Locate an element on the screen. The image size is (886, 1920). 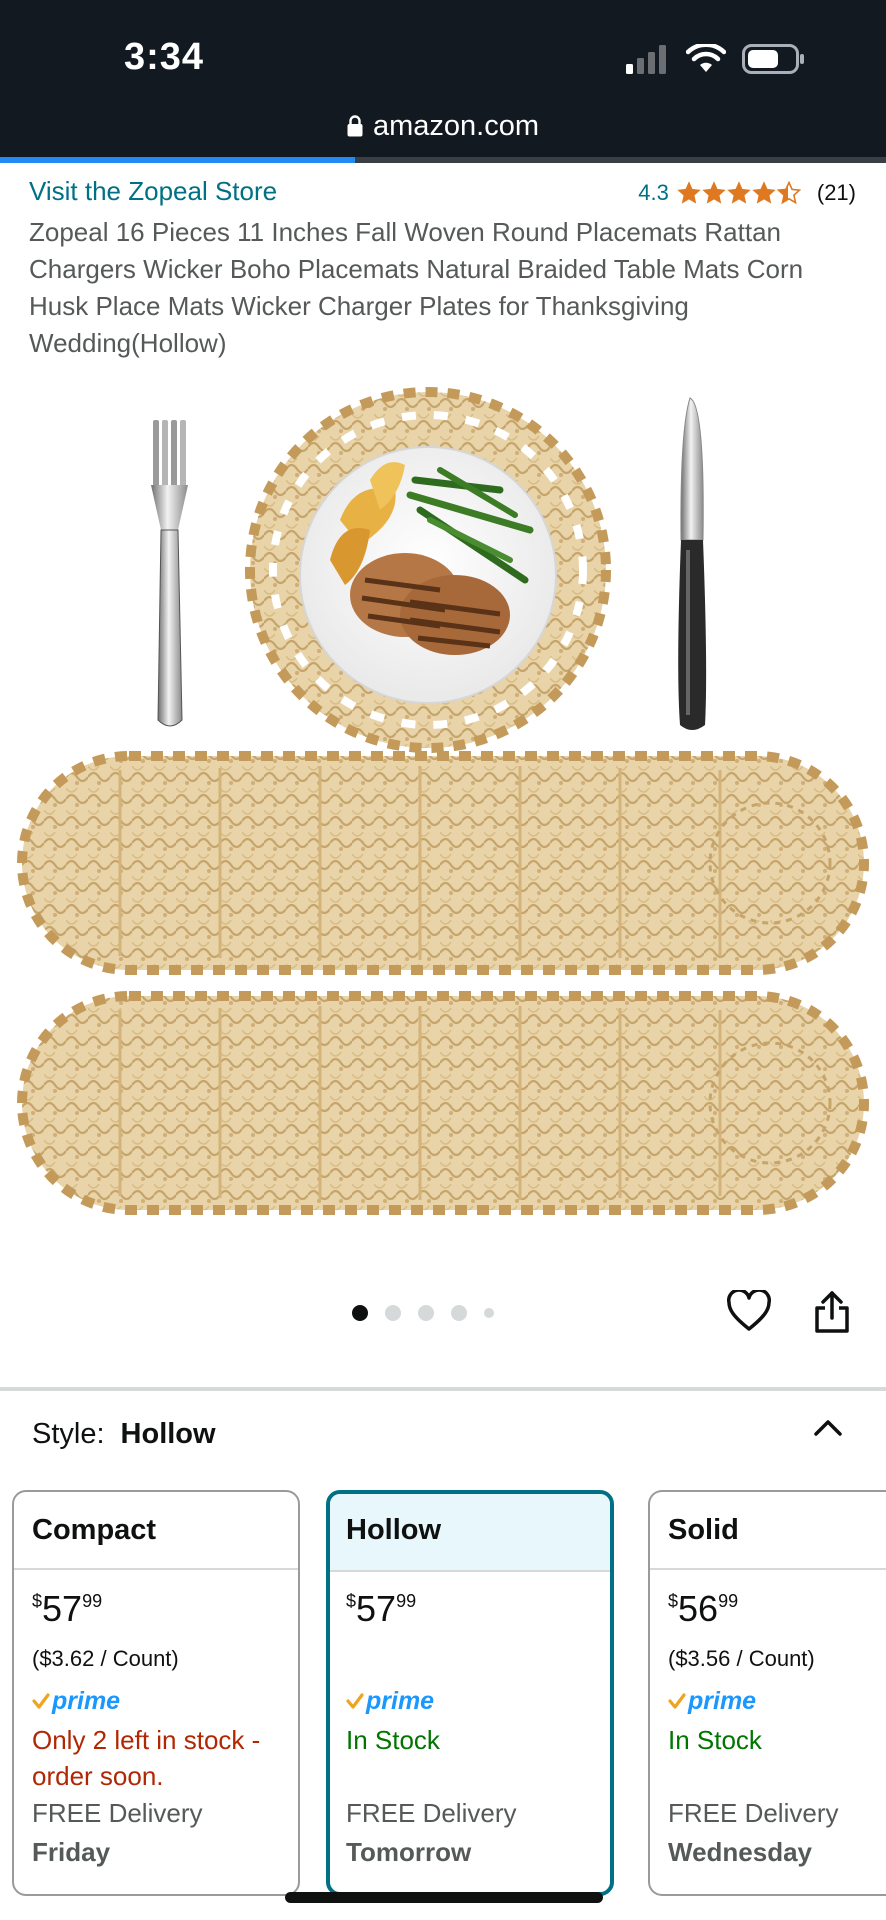
chevron-up-icon is located at coordinates (828, 1427).